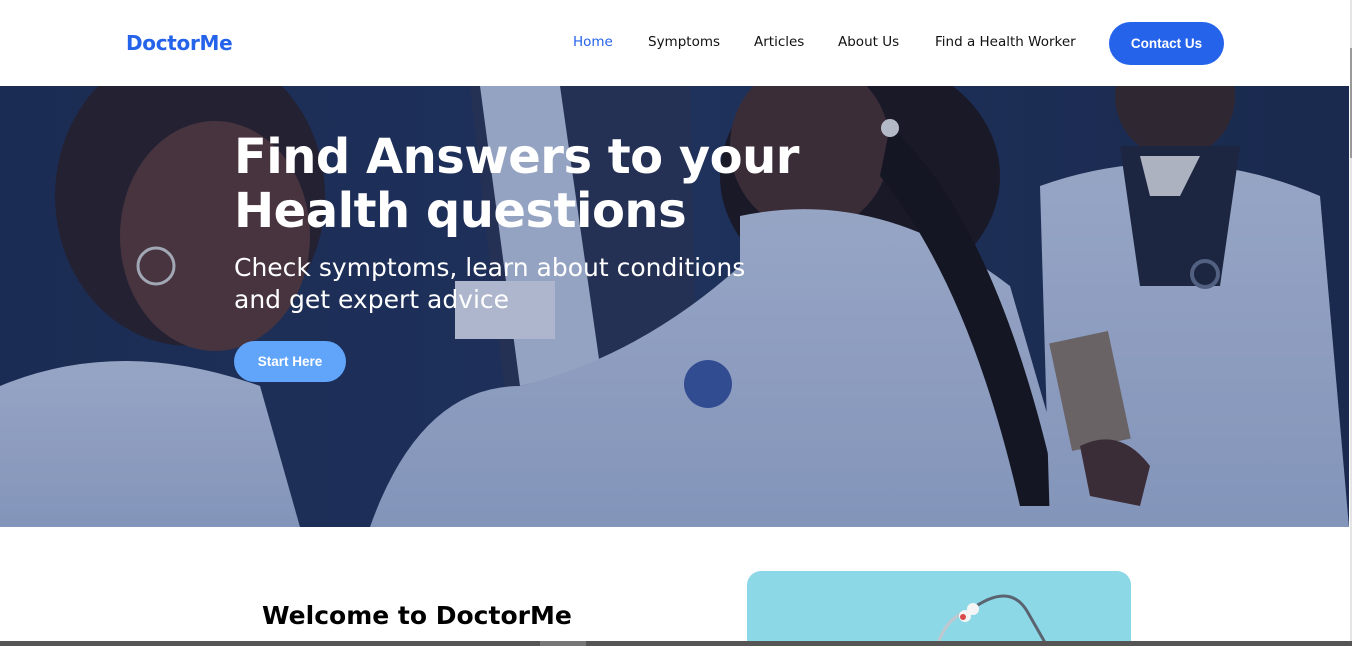 Image resolution: width=1352 pixels, height=646 pixels. Describe the element at coordinates (1005, 42) in the screenshot. I see `nav-item-find-health-worker: Find a Health Worker` at that location.